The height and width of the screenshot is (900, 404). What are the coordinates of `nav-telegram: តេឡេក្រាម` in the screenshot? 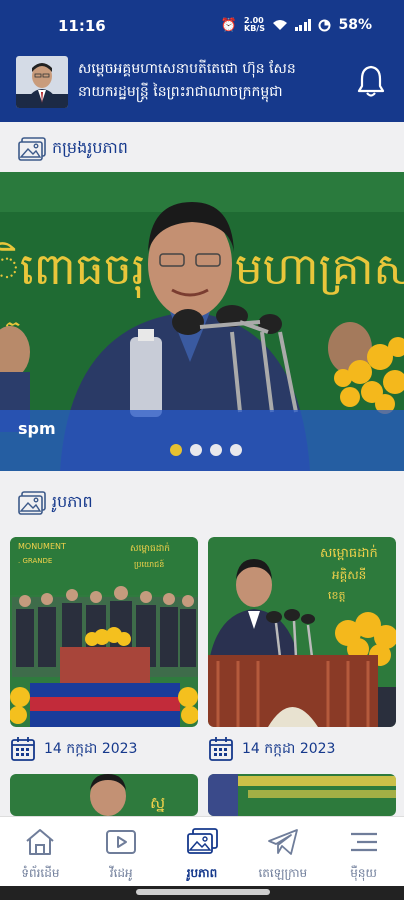 It's located at (282, 851).